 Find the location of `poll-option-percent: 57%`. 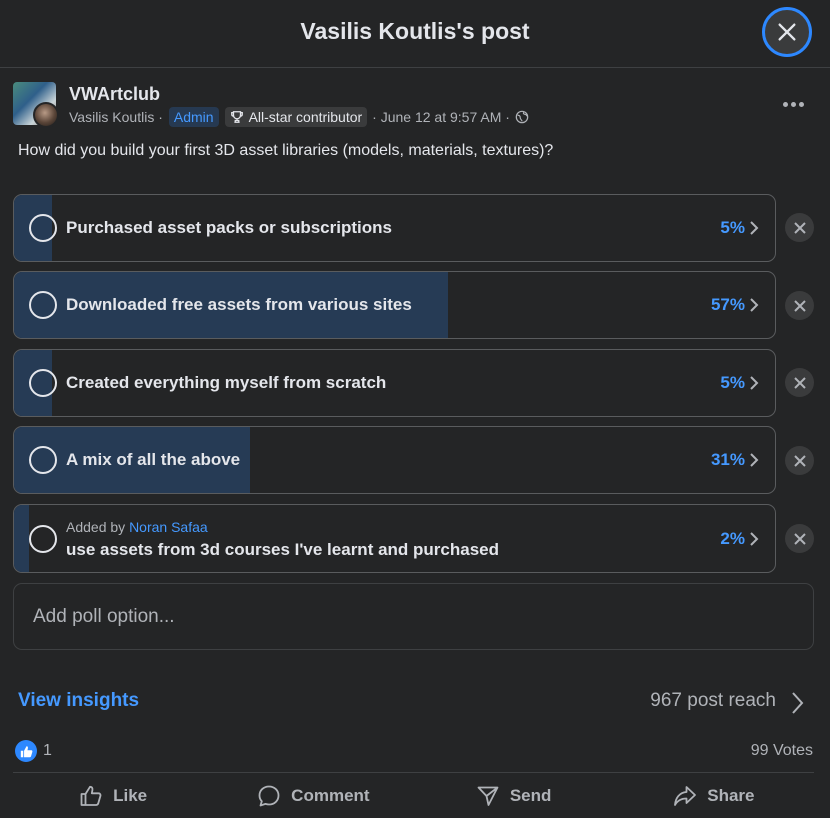

poll-option-percent: 57% is located at coordinates (728, 305).